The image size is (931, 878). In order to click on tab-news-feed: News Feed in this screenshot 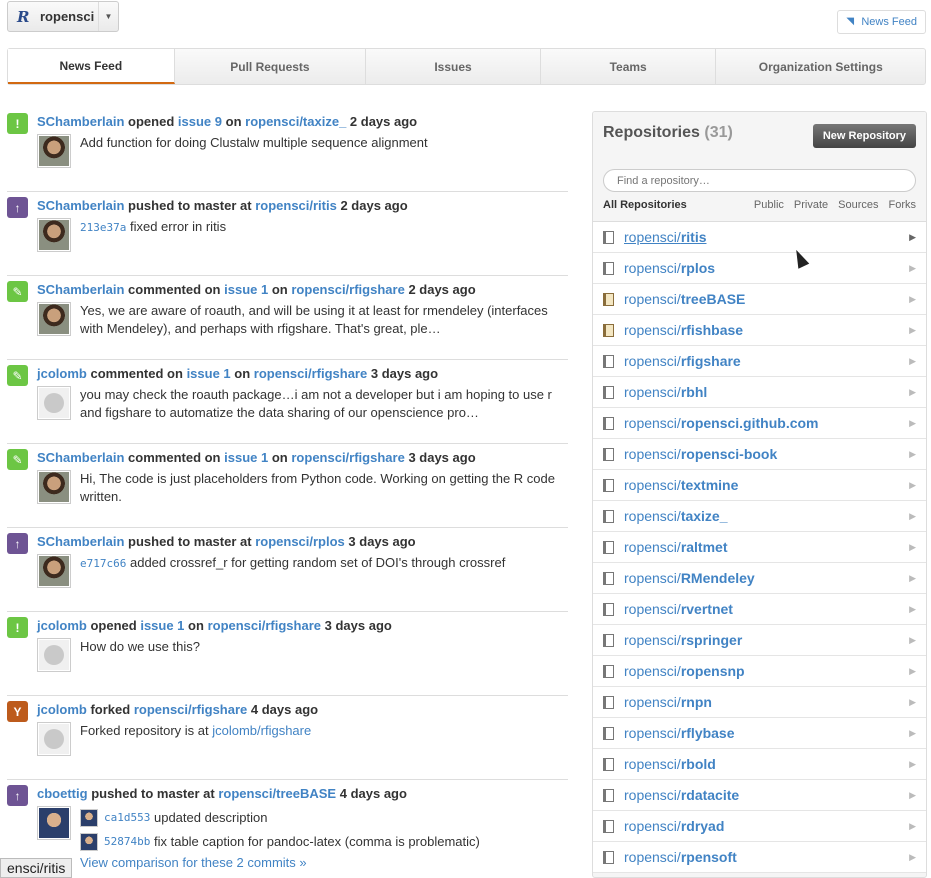, I will do `click(91, 66)`.